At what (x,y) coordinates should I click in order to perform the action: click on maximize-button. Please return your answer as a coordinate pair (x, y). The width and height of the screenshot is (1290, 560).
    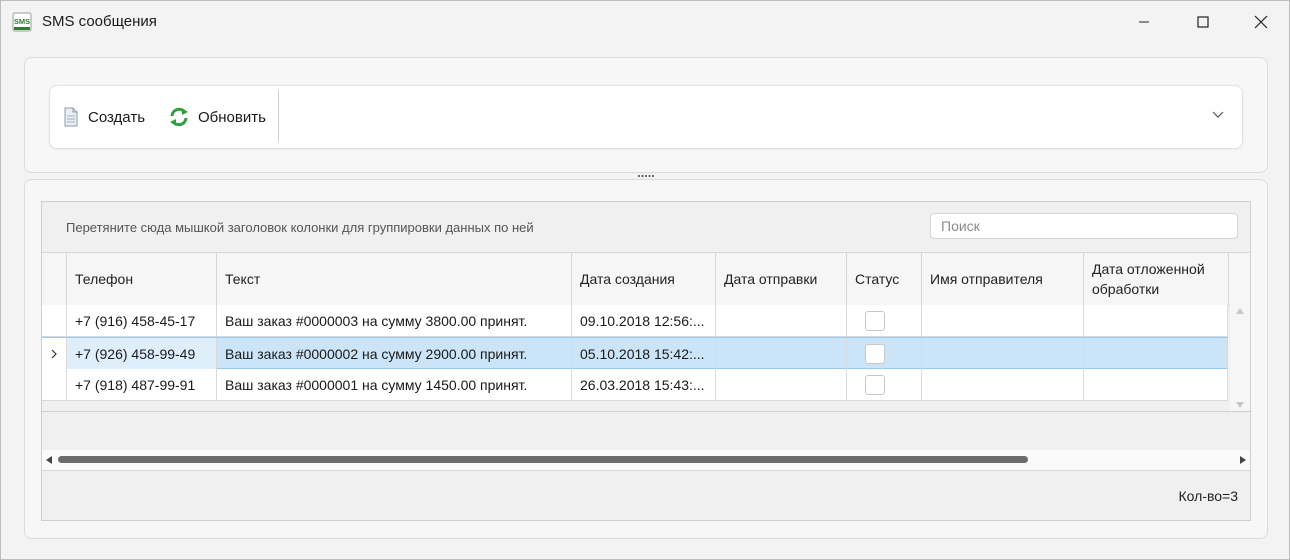
    Looking at the image, I should click on (1203, 22).